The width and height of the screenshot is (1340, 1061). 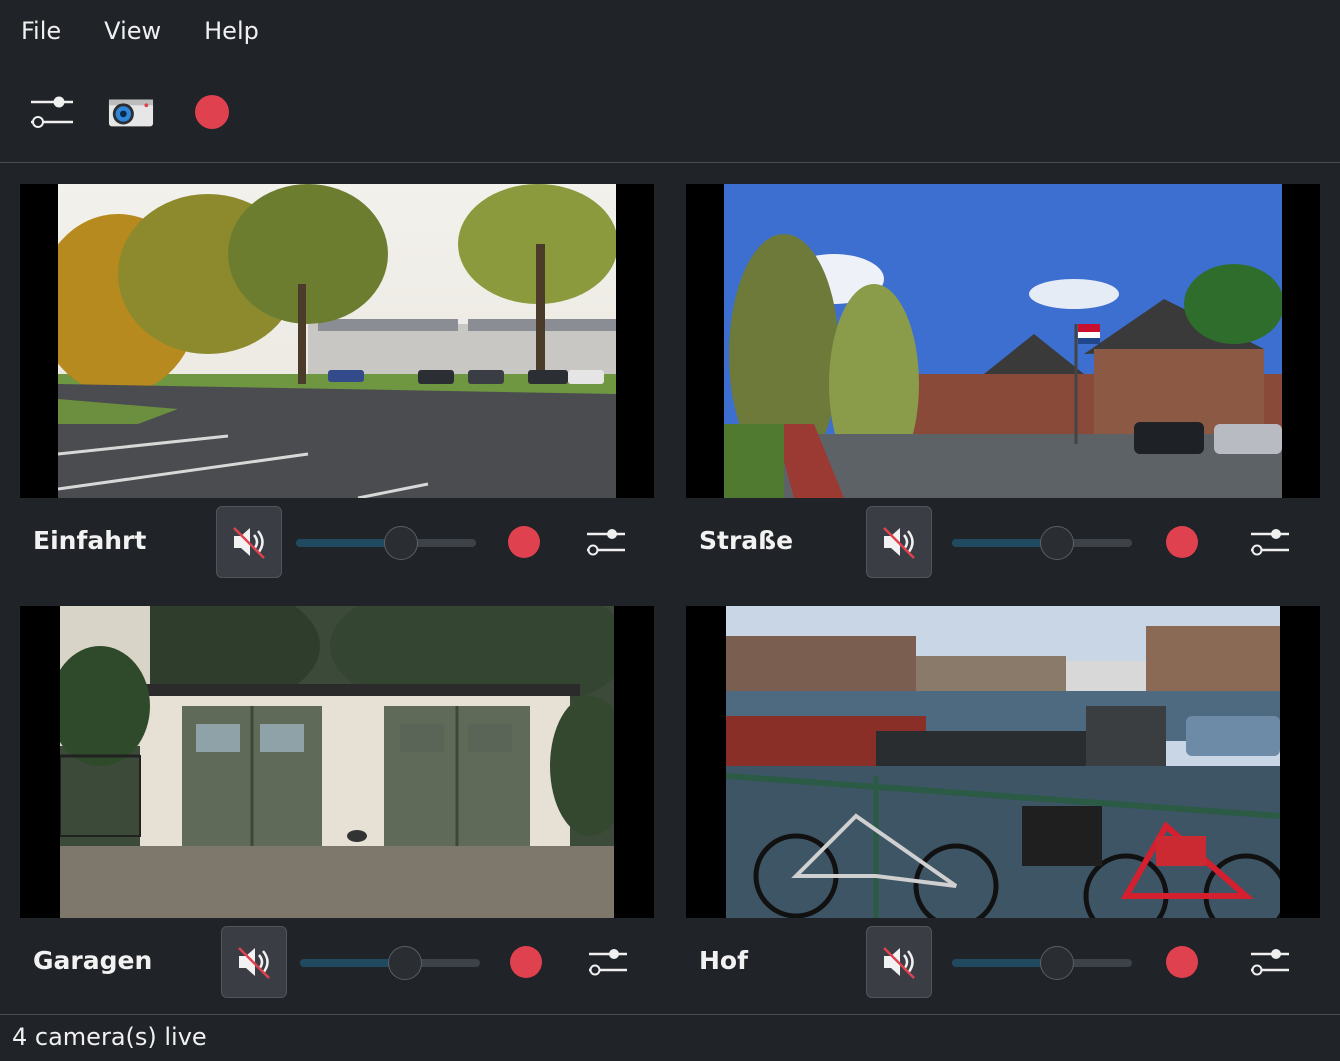 I want to click on status-text: 4 camera(s) live, so click(x=109, y=1037).